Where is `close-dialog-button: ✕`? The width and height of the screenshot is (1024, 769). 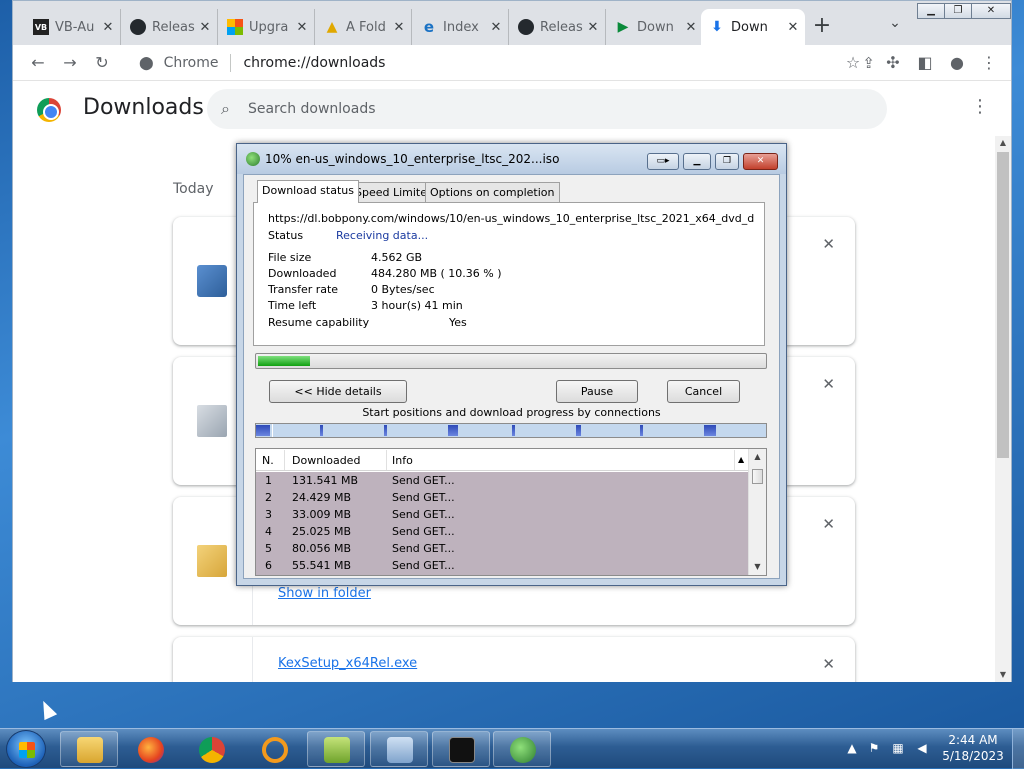
close-dialog-button: ✕ is located at coordinates (760, 161).